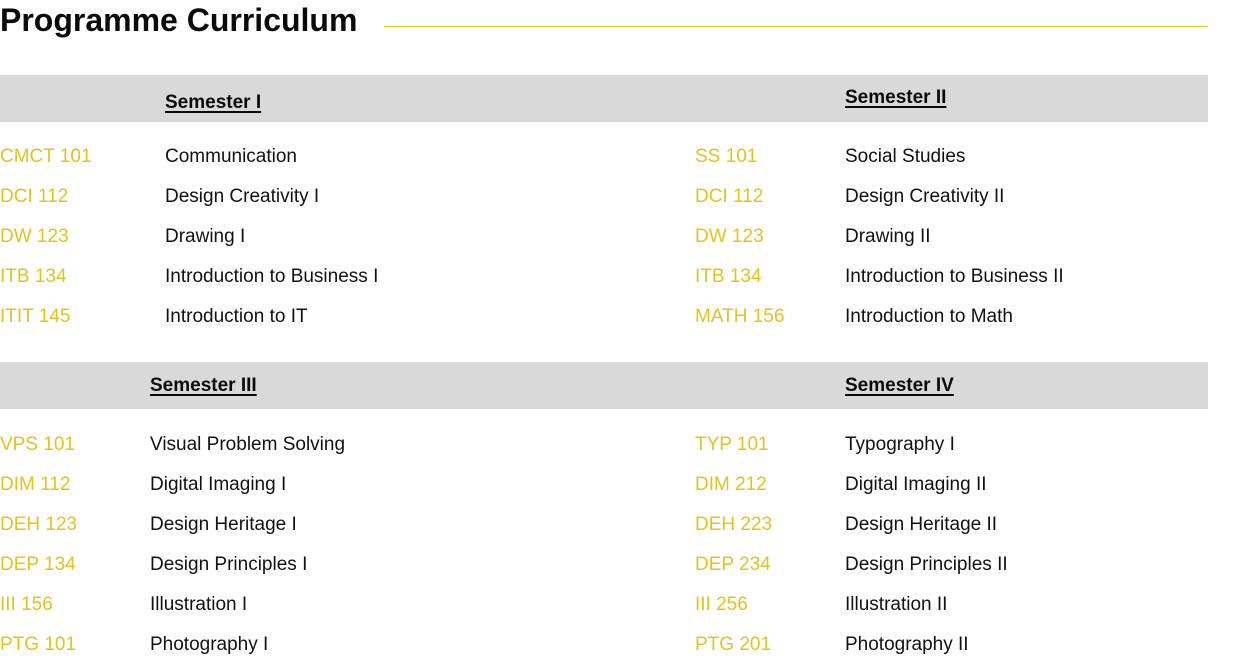 This screenshot has width=1235, height=665. I want to click on course-row: SS 101 Social Studies, so click(950, 157).